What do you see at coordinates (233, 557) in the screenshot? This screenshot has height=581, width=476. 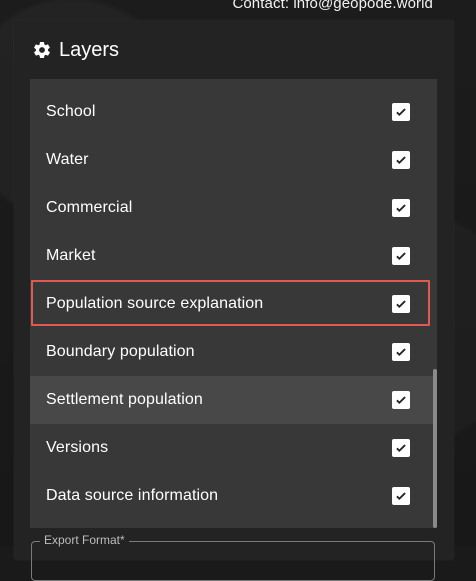 I see `export-format-field: Export Format*` at bounding box center [233, 557].